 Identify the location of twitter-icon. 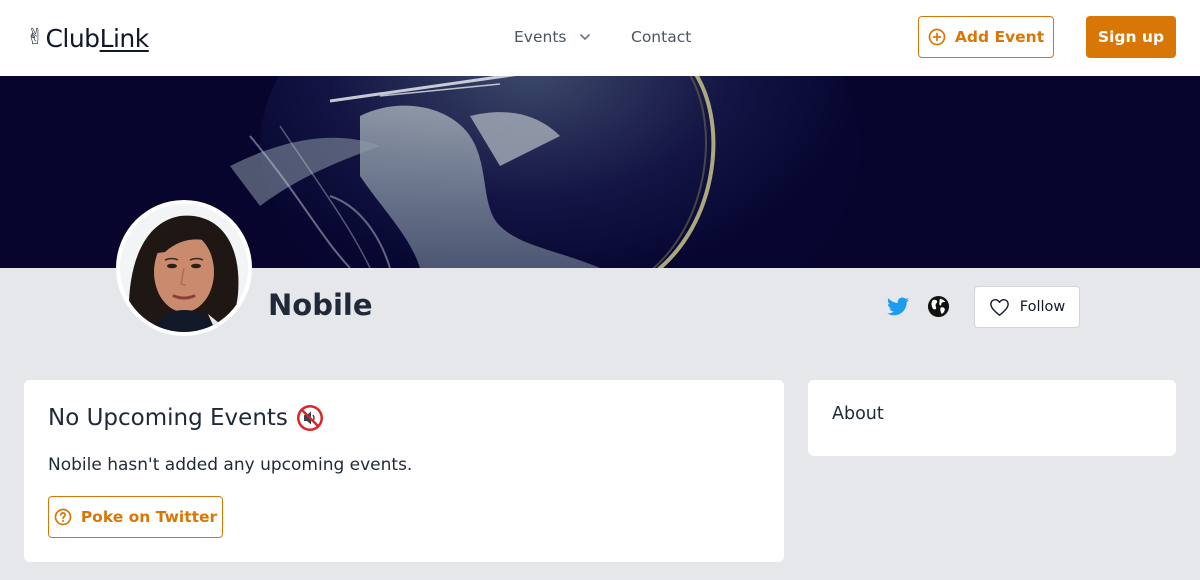
(898, 307).